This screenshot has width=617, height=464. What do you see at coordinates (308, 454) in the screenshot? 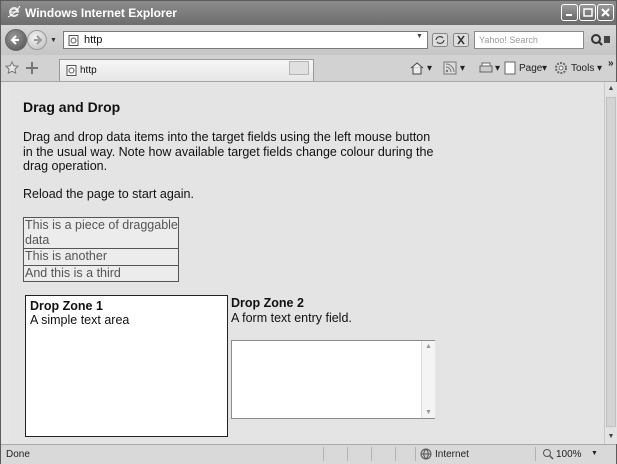
I see `status-bar: Done Internet 100% ▼` at bounding box center [308, 454].